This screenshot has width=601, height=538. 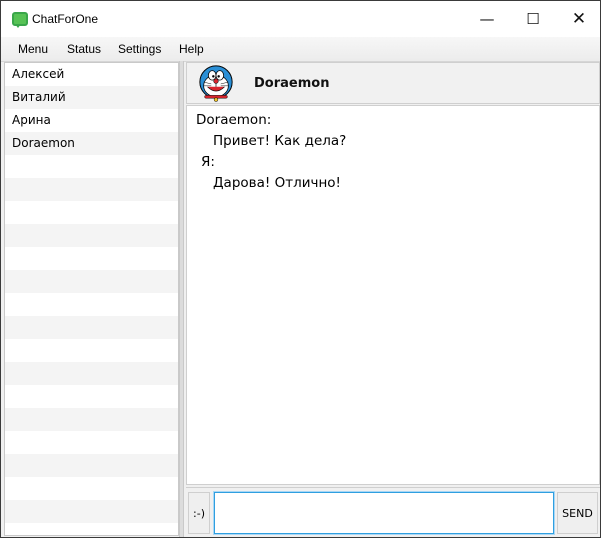 What do you see at coordinates (384, 513) in the screenshot?
I see `message-input` at bounding box center [384, 513].